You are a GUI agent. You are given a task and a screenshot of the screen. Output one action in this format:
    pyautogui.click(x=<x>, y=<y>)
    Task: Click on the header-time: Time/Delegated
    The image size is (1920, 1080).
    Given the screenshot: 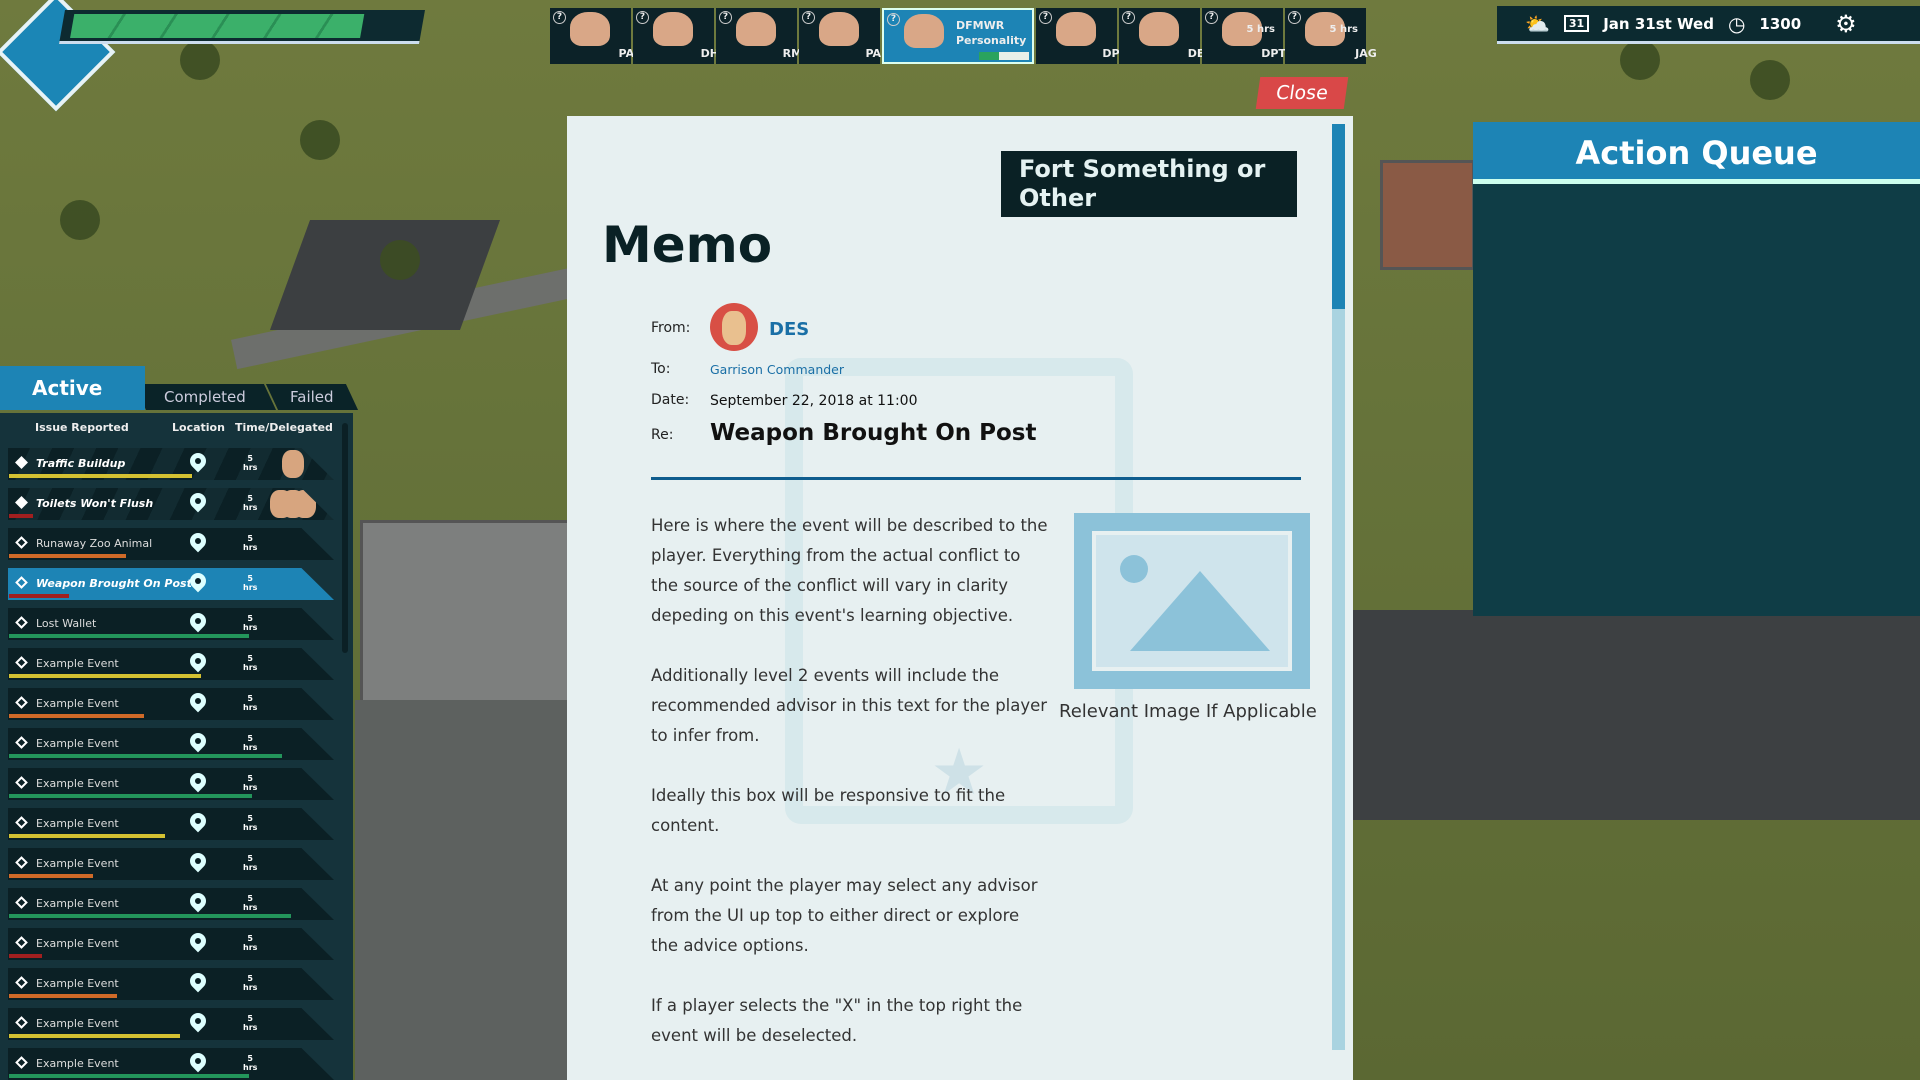 What is the action you would take?
    pyautogui.click(x=284, y=427)
    